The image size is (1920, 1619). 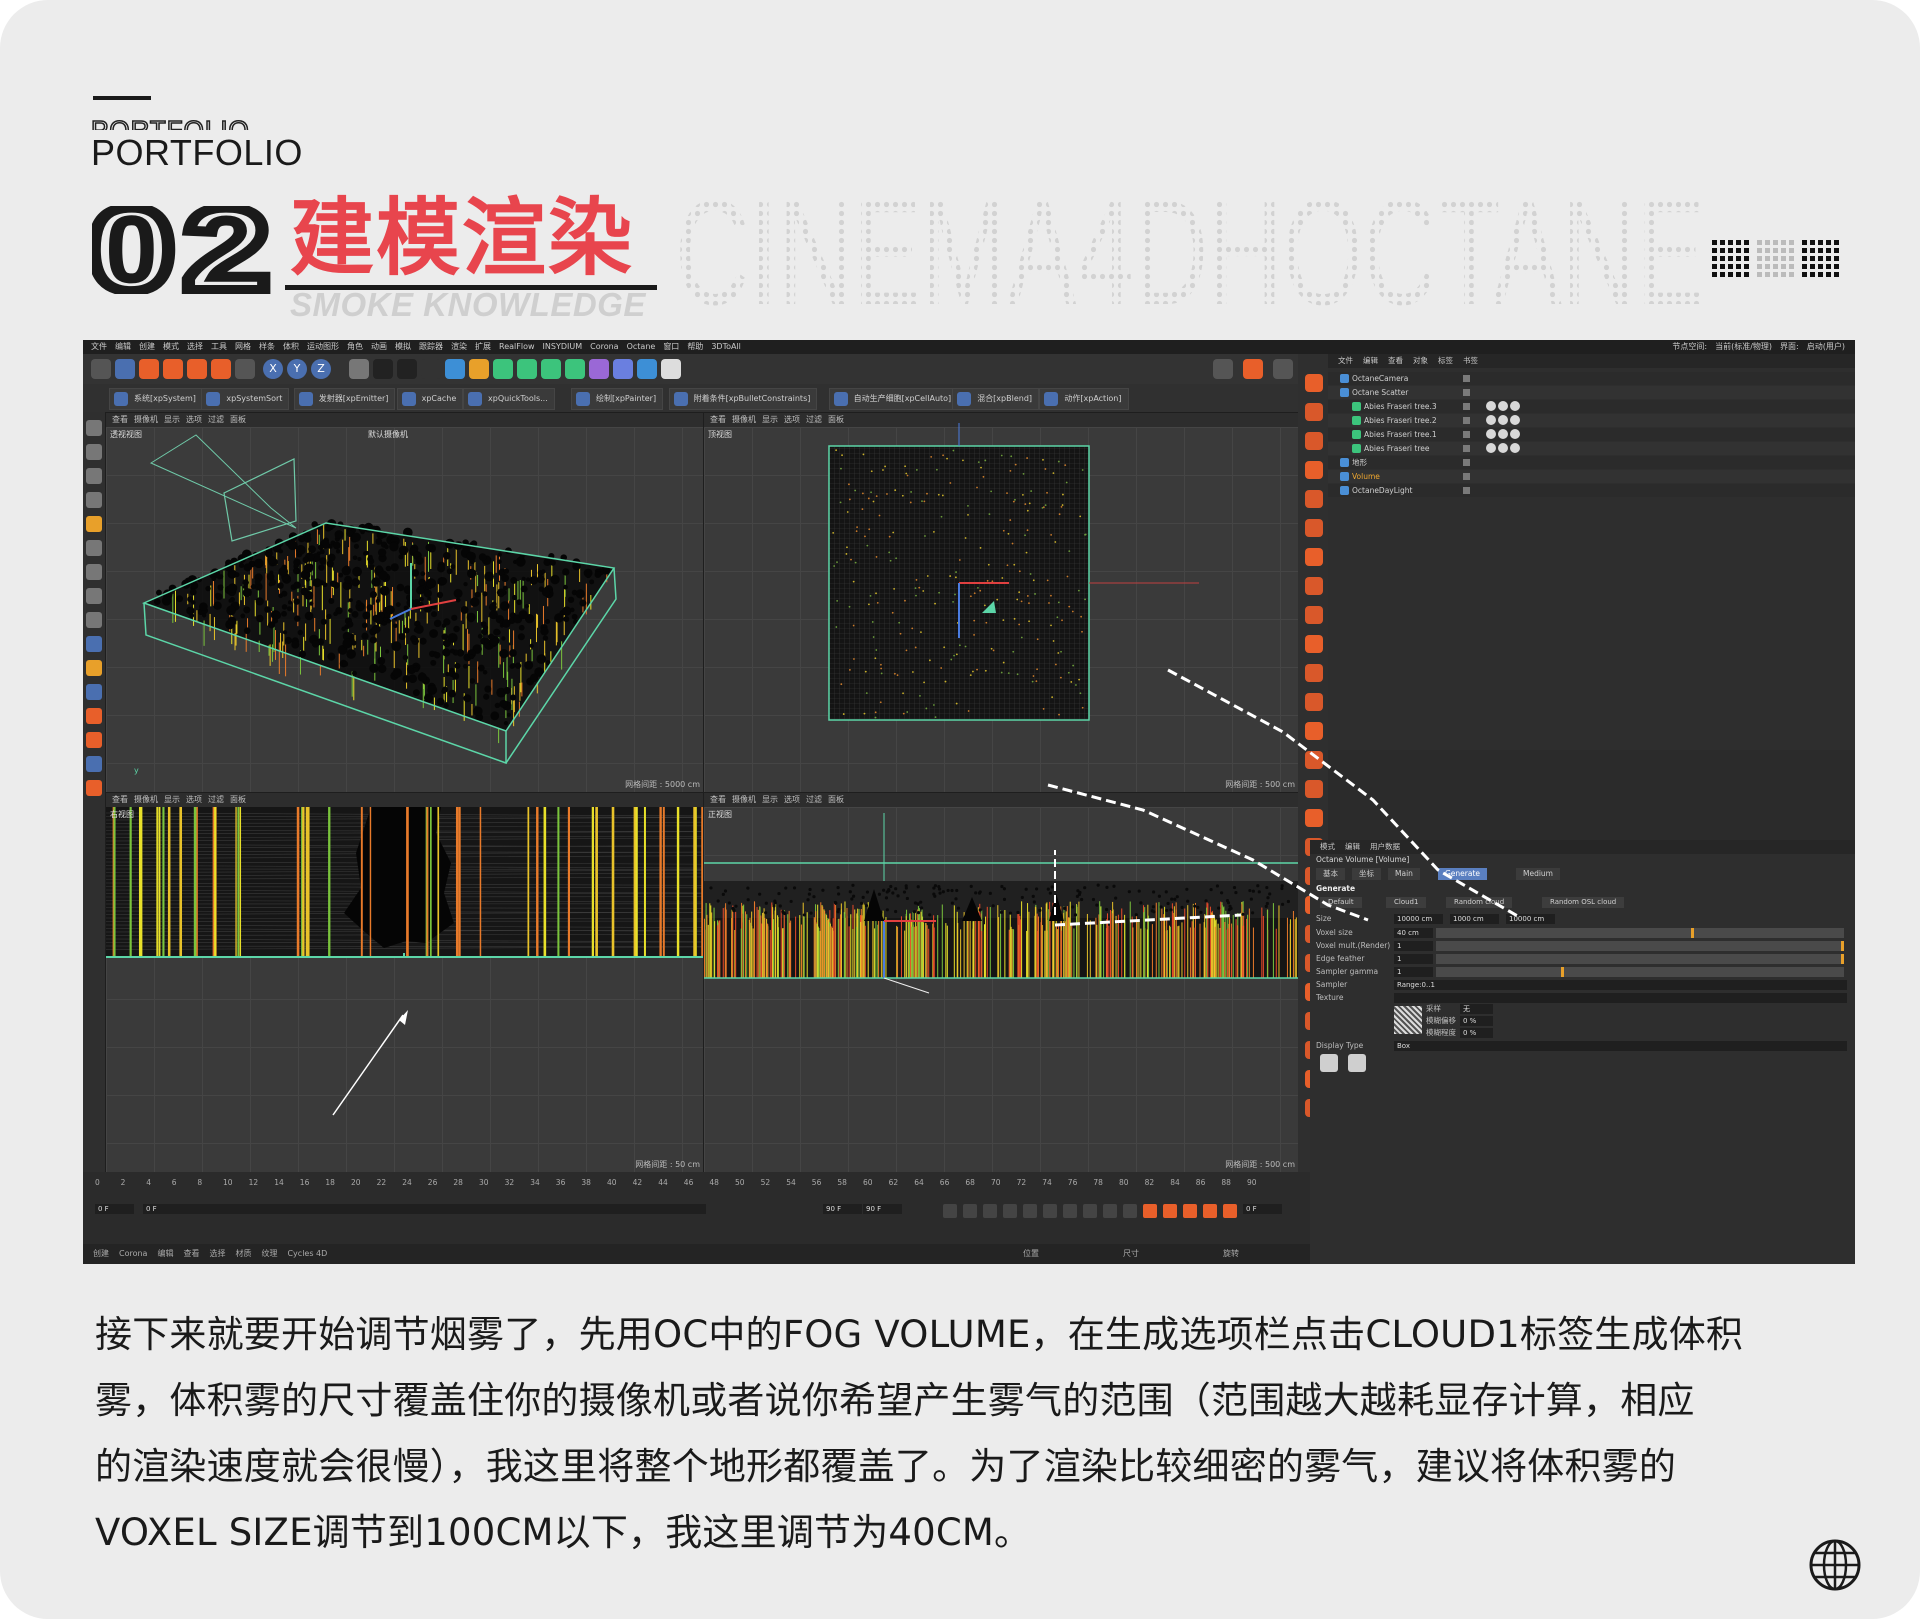 I want to click on scale-icon, so click(x=173, y=369).